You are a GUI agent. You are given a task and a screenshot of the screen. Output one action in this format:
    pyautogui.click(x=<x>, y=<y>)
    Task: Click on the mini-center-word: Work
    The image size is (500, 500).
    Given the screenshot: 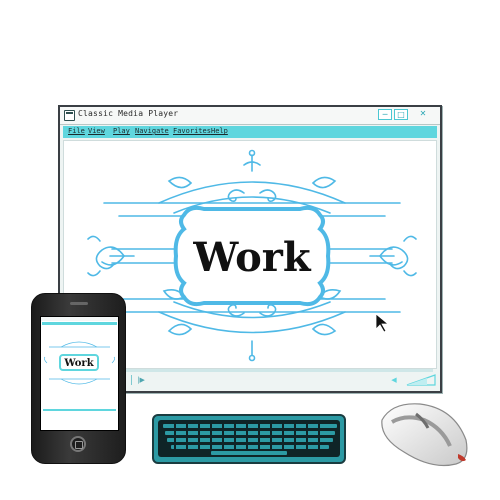 What is the action you would take?
    pyautogui.click(x=79, y=362)
    